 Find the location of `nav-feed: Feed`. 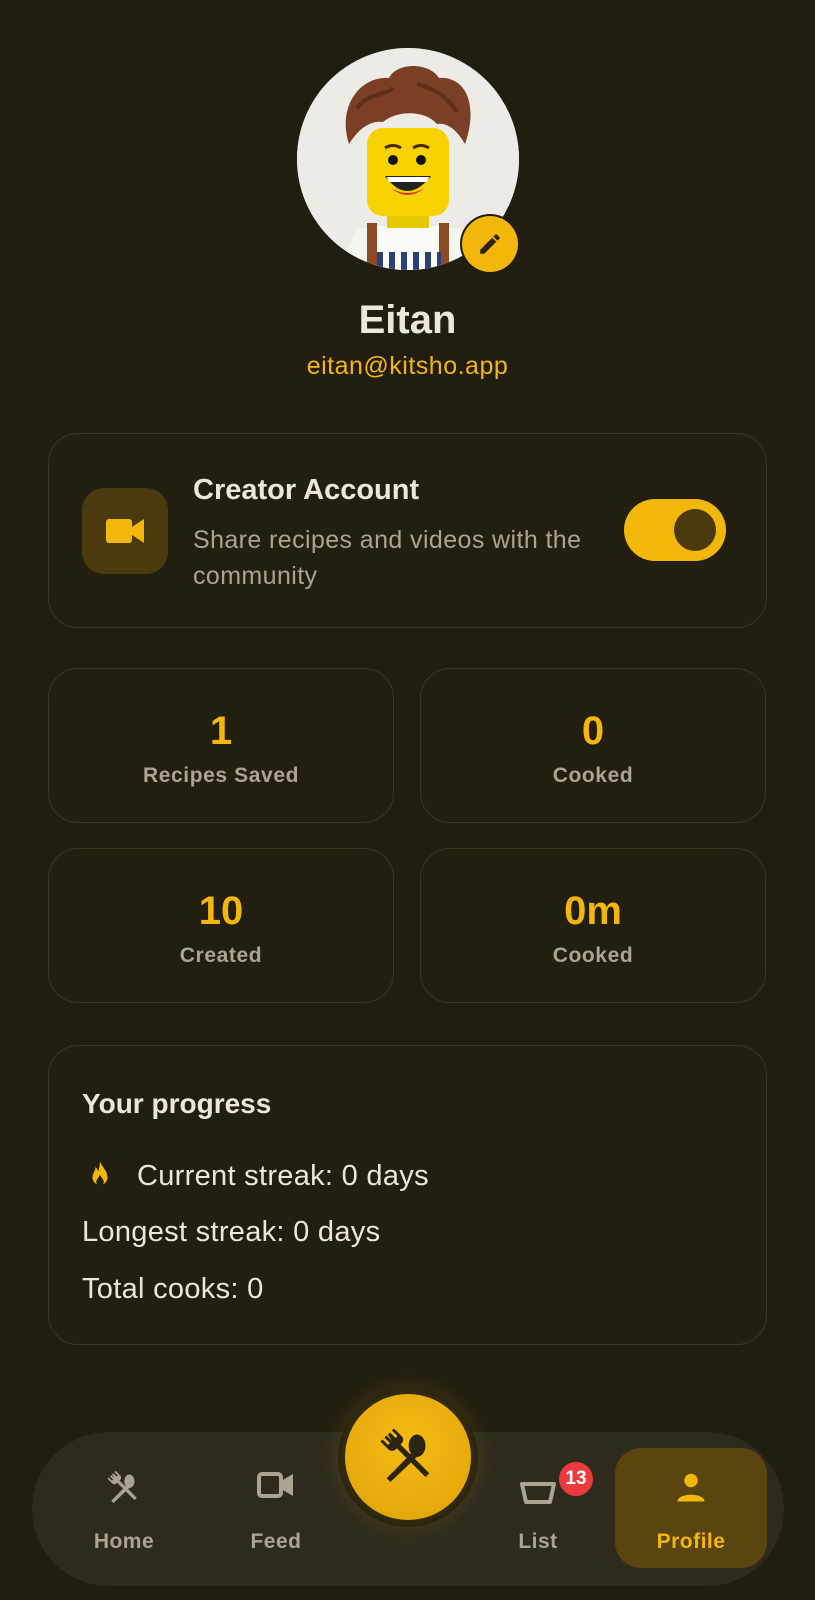

nav-feed: Feed is located at coordinates (276, 1509).